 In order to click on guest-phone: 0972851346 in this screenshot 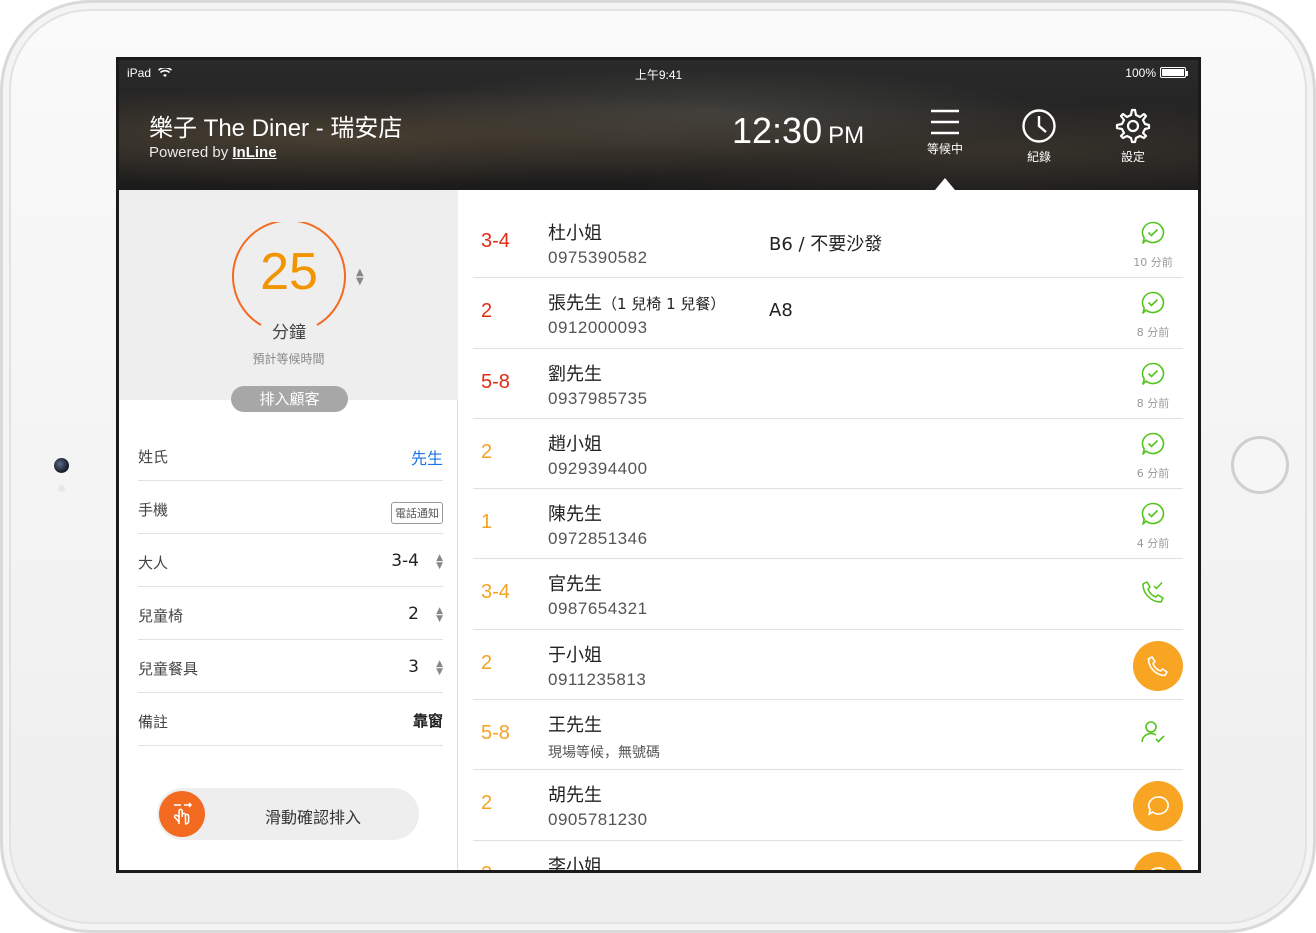, I will do `click(598, 539)`.